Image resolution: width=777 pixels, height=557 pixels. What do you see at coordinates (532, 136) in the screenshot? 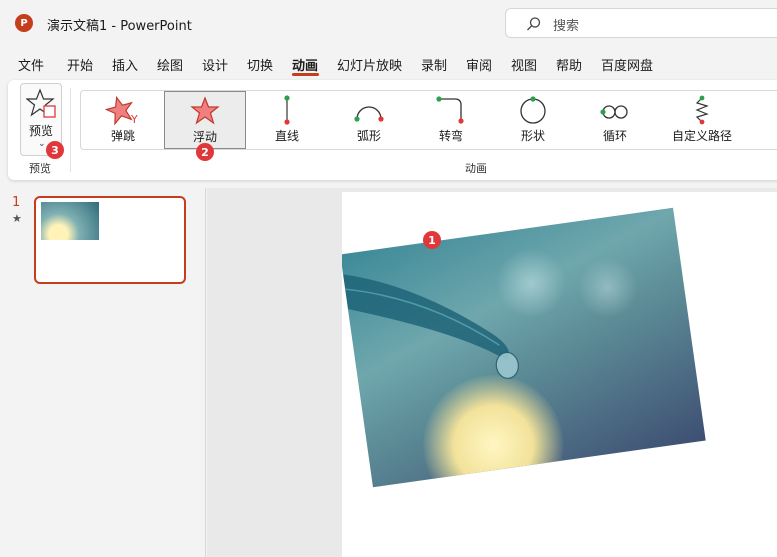
I see `animation-label: 形状` at bounding box center [532, 136].